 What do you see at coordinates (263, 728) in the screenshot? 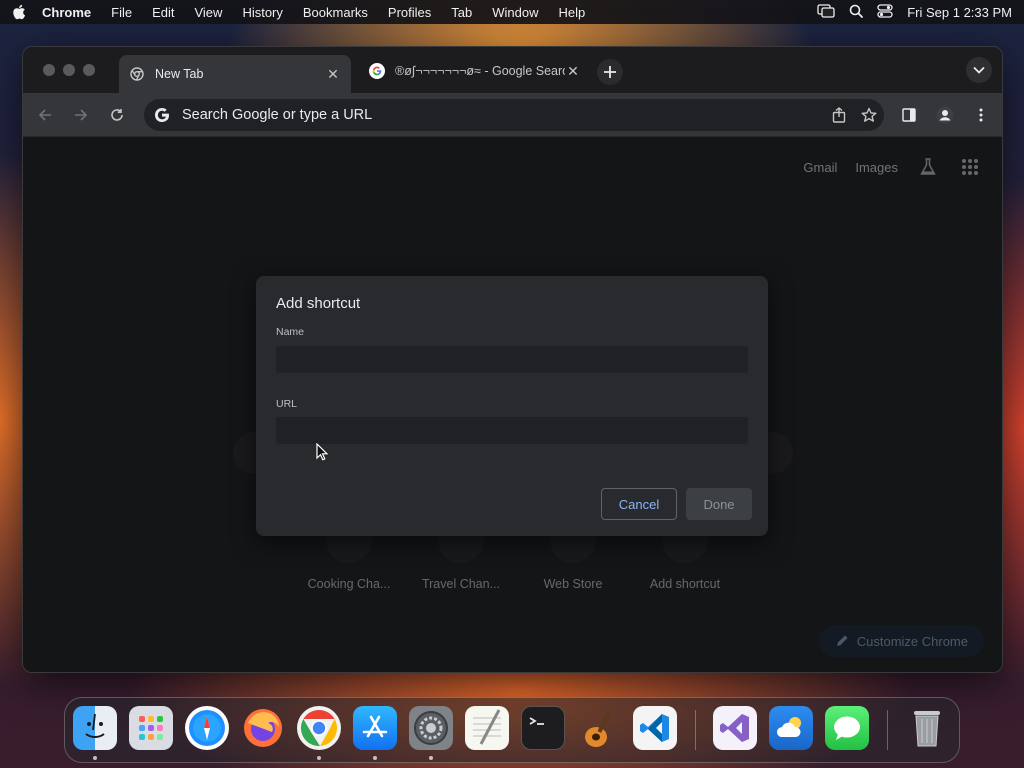
I see `firefox-icon` at bounding box center [263, 728].